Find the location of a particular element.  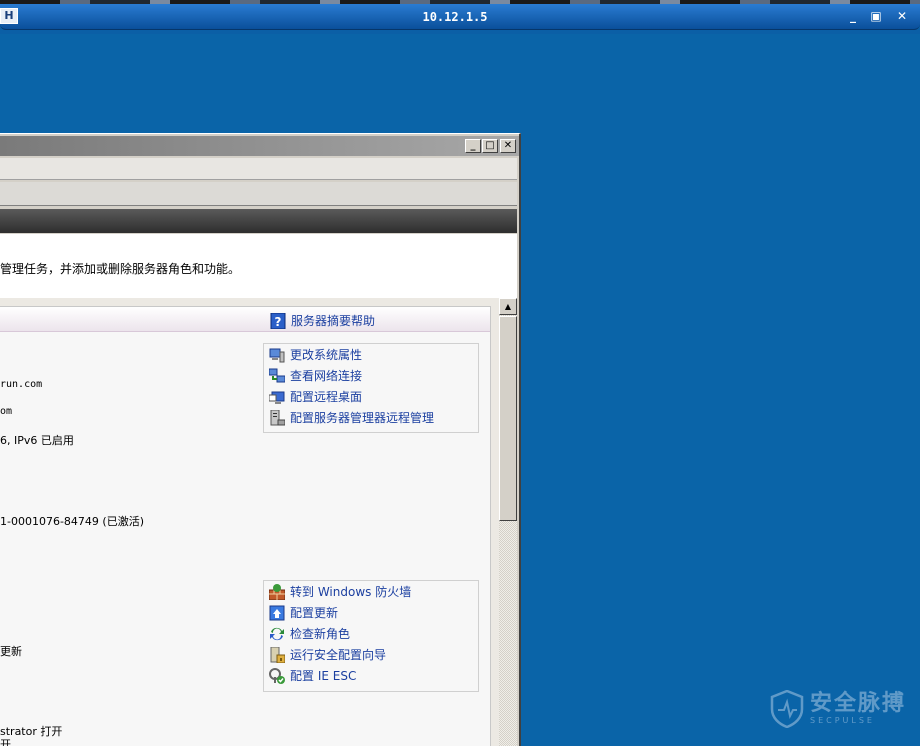

page-description: 管理任务，并添加或删除服务器角色和功能。 is located at coordinates (120, 269).